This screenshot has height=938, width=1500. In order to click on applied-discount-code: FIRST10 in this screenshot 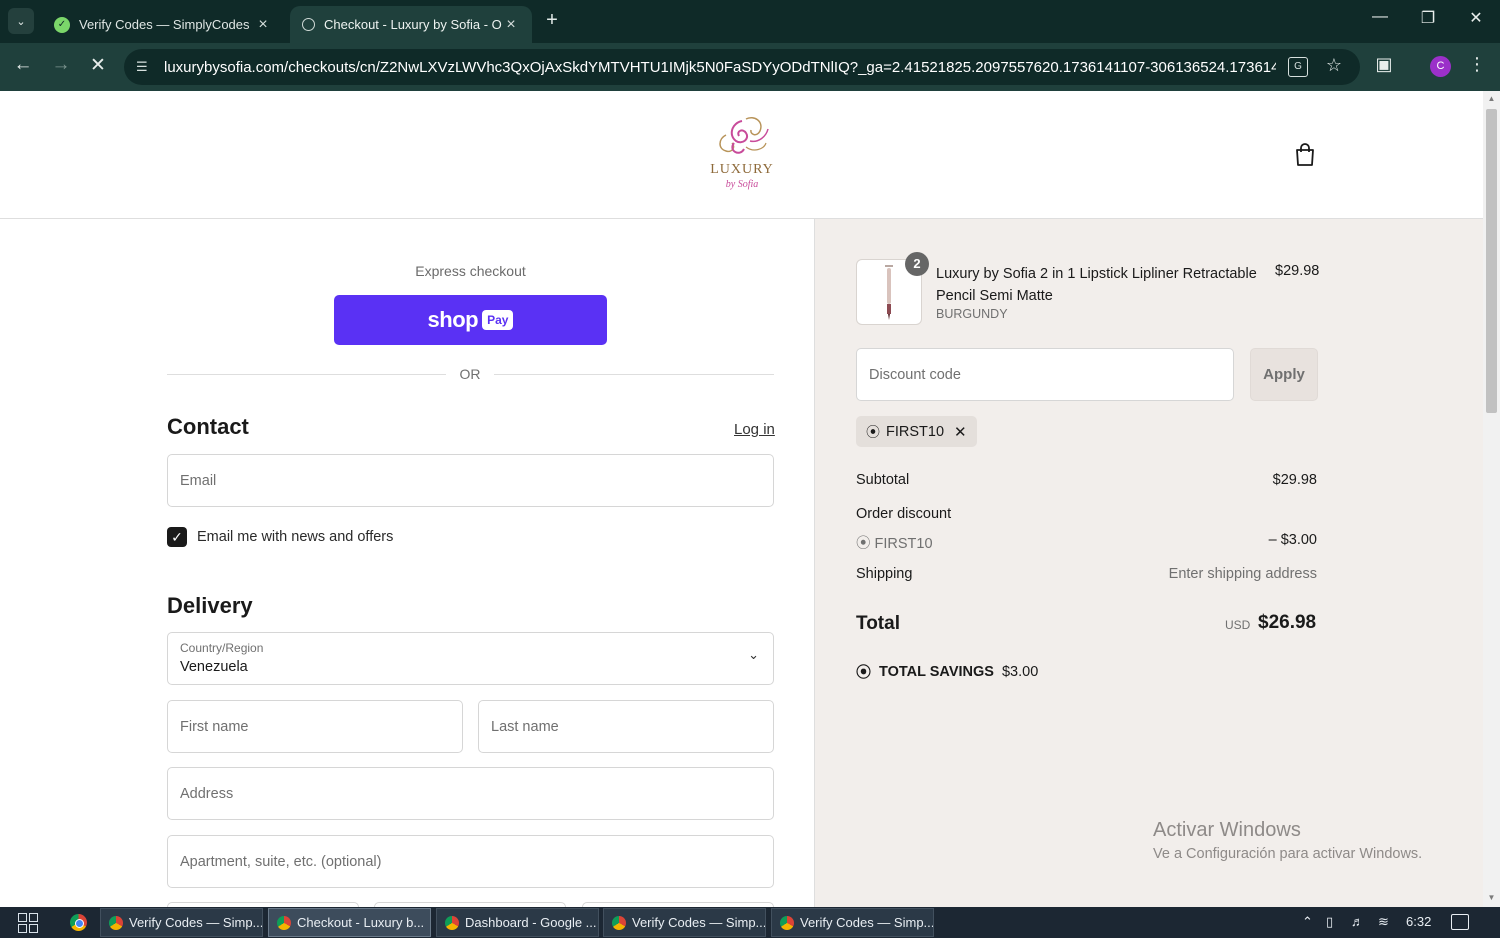, I will do `click(915, 431)`.